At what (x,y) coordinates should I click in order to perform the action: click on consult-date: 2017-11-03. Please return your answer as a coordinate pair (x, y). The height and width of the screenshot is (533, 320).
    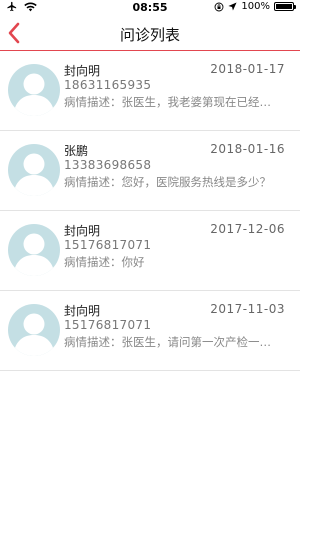
    Looking at the image, I should click on (247, 309).